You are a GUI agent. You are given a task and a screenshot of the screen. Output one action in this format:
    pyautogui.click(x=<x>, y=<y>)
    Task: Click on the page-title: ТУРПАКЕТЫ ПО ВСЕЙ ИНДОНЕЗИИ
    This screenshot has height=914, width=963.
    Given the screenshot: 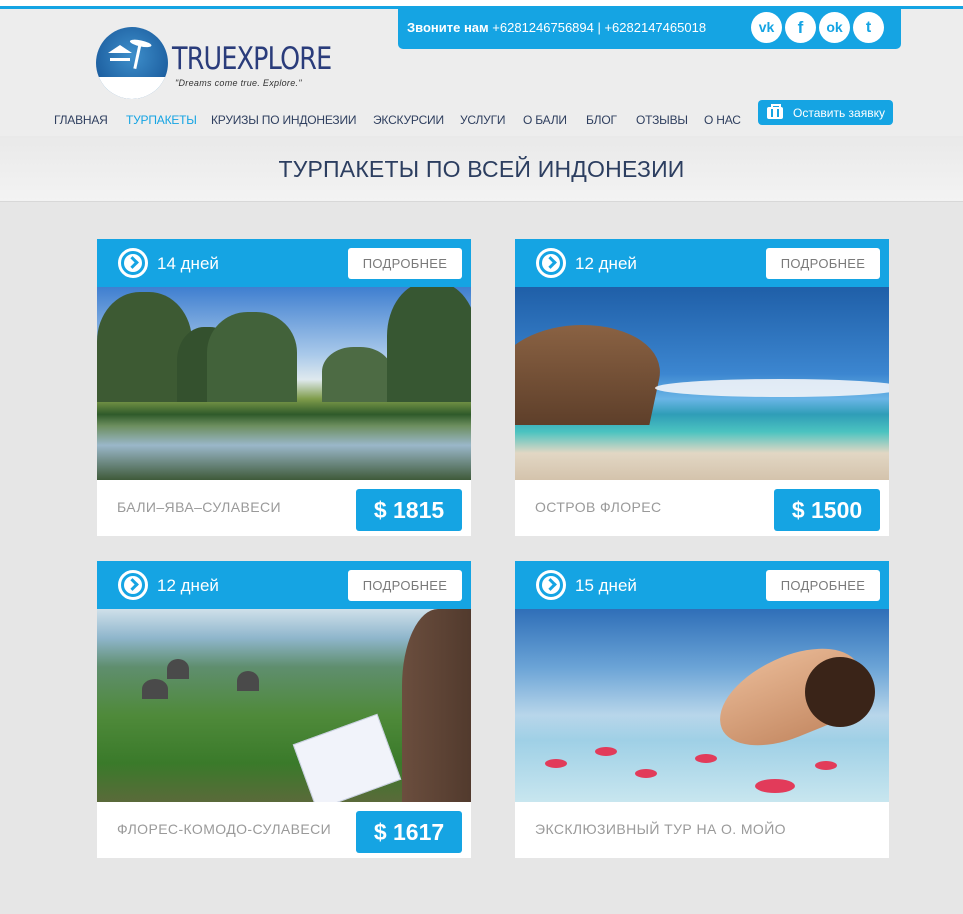 What is the action you would take?
    pyautogui.click(x=481, y=169)
    